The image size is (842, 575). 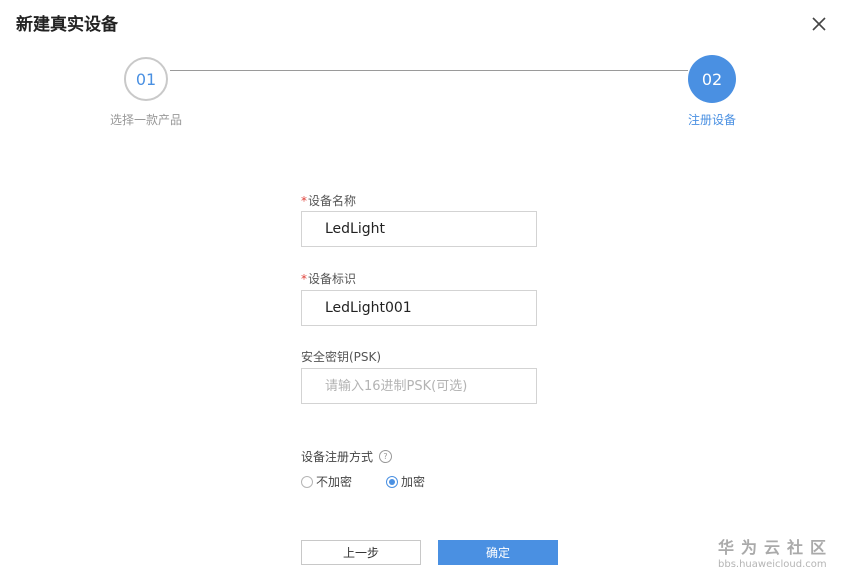 What do you see at coordinates (419, 308) in the screenshot?
I see `device-id-input` at bounding box center [419, 308].